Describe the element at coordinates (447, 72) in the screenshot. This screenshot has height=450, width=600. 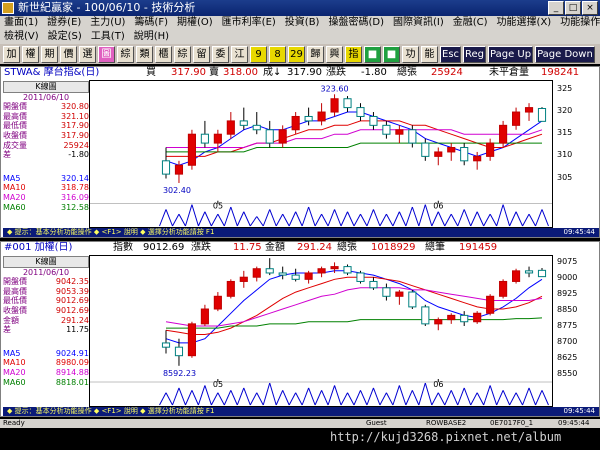
I see `vol-value: 25924` at that location.